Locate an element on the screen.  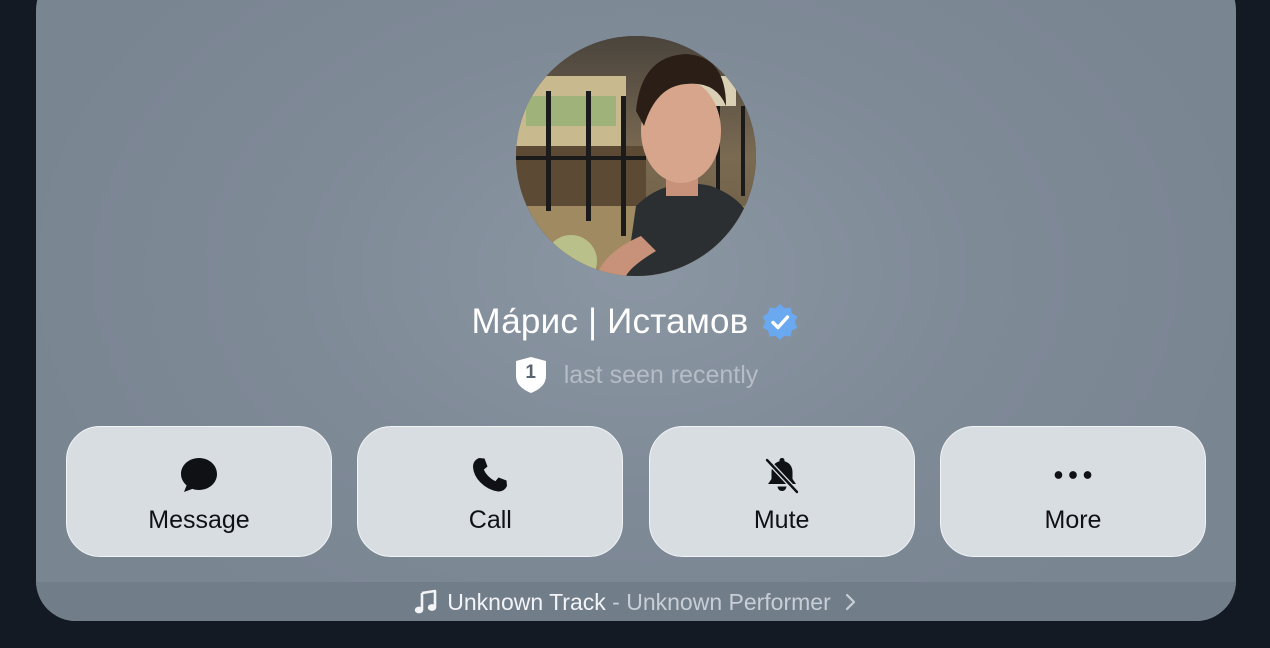
track-title: Unknown Track is located at coordinates (526, 602).